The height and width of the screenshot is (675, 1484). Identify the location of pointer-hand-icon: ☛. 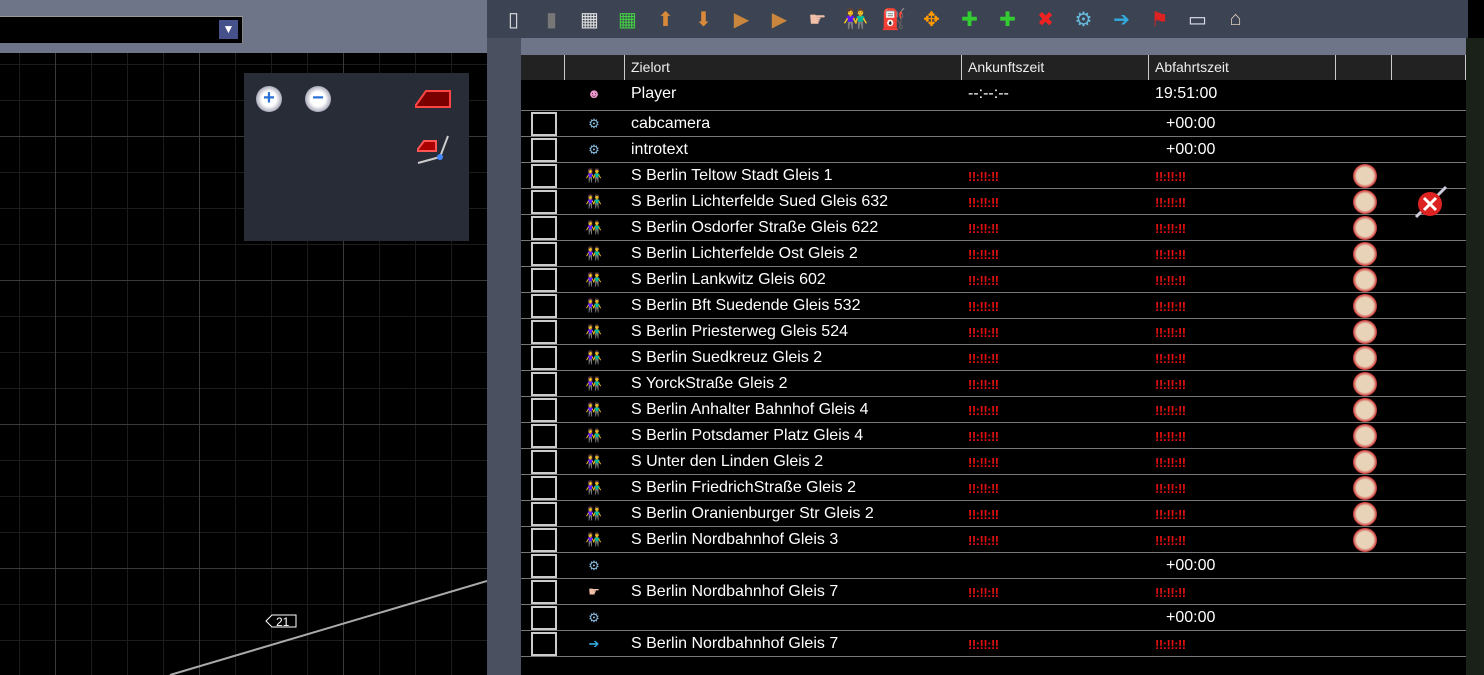
(817, 19).